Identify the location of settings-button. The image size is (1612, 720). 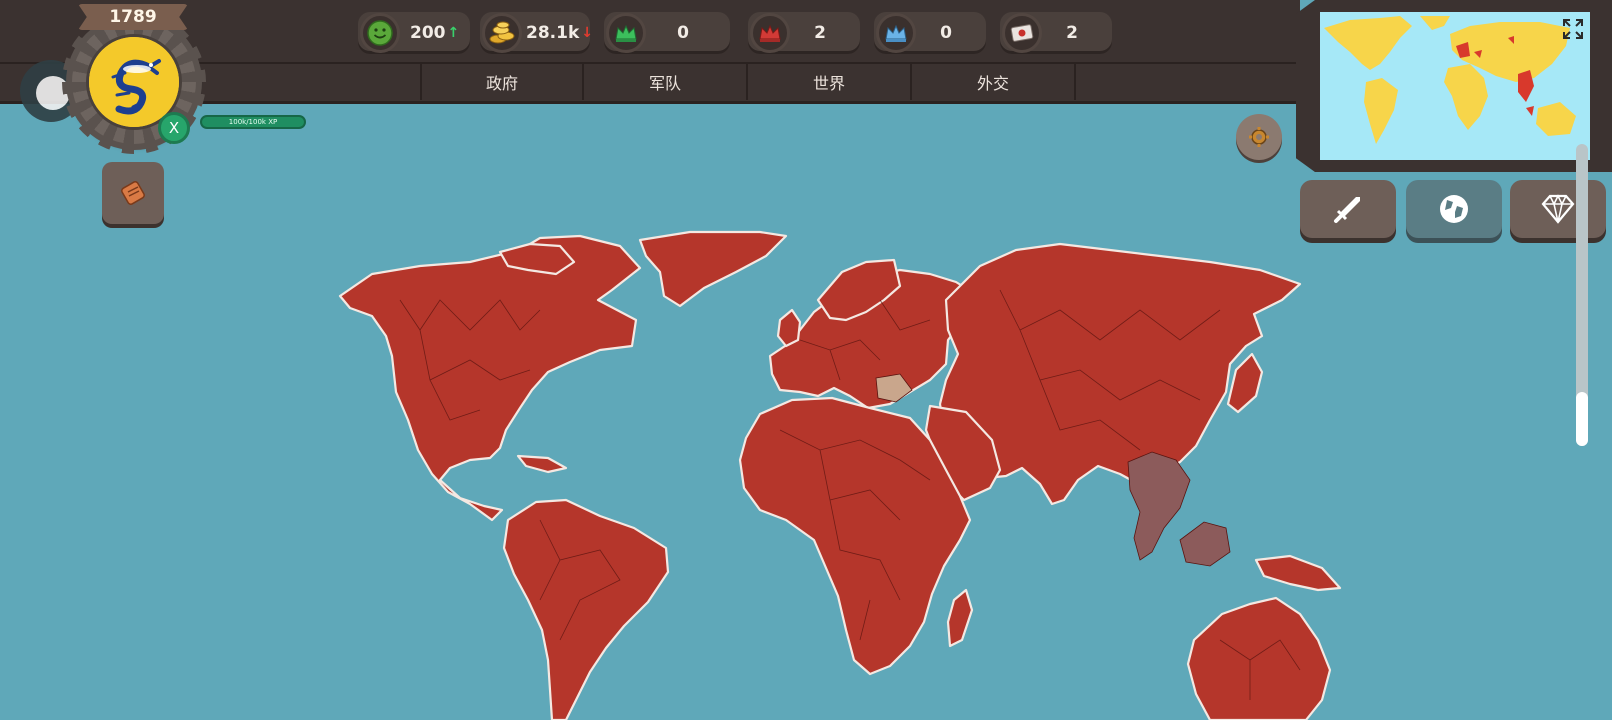
(1259, 137).